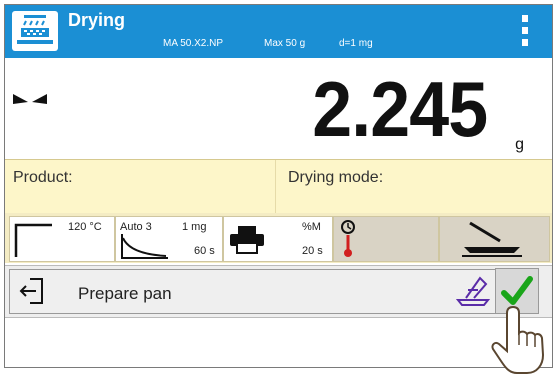 This screenshot has height=375, width=555. I want to click on auto-mass: 1 mg, so click(194, 227).